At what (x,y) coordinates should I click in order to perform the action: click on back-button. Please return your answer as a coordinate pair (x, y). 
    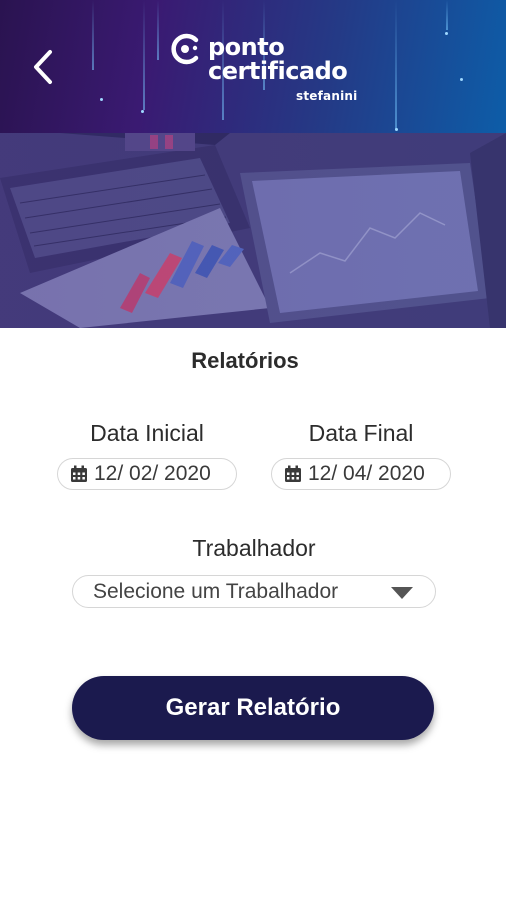
    Looking at the image, I should click on (45, 67).